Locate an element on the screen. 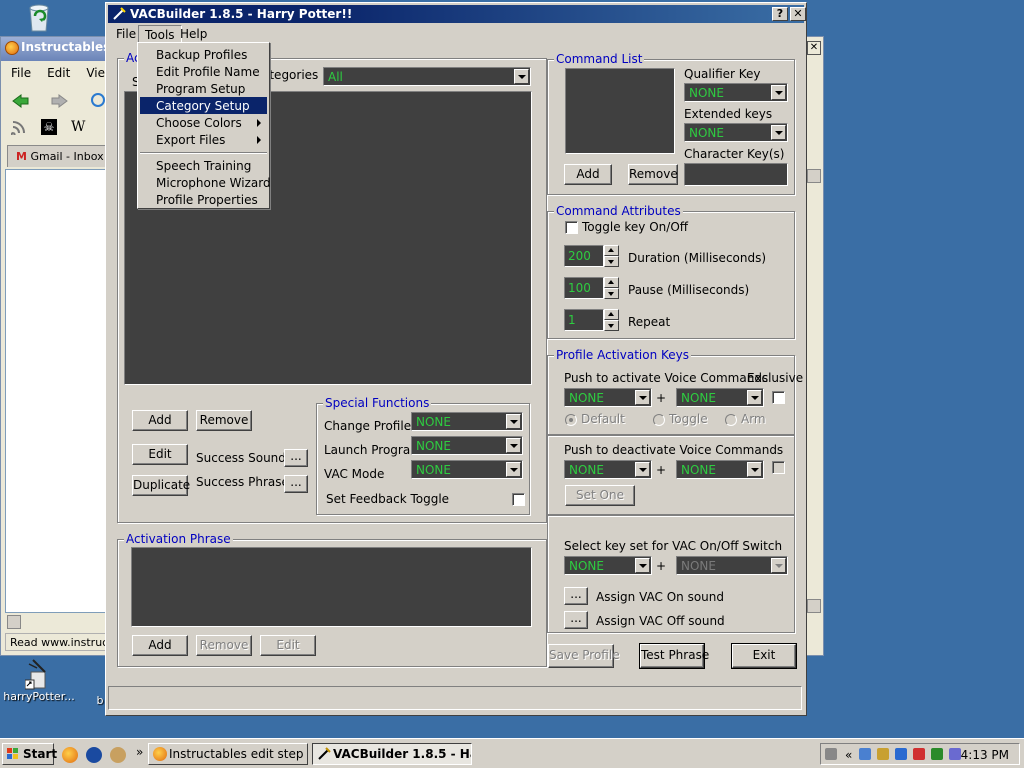  meter-tray-icon is located at coordinates (937, 754).